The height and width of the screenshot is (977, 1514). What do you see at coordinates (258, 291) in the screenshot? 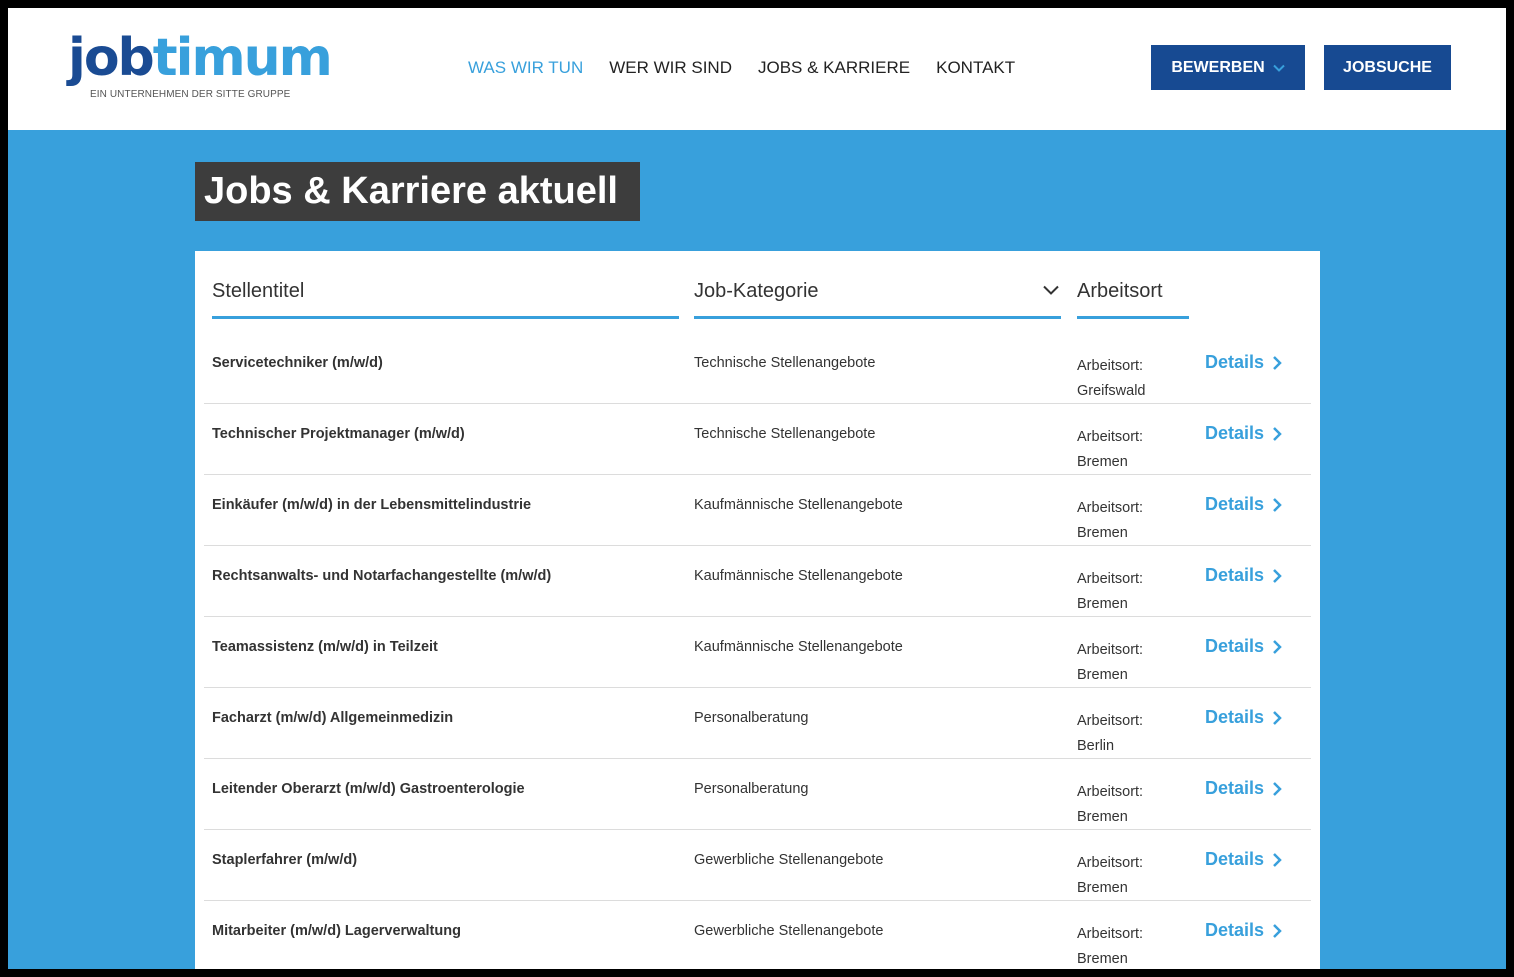
I see `stellentitel-placeholder: Stellentitel` at bounding box center [258, 291].